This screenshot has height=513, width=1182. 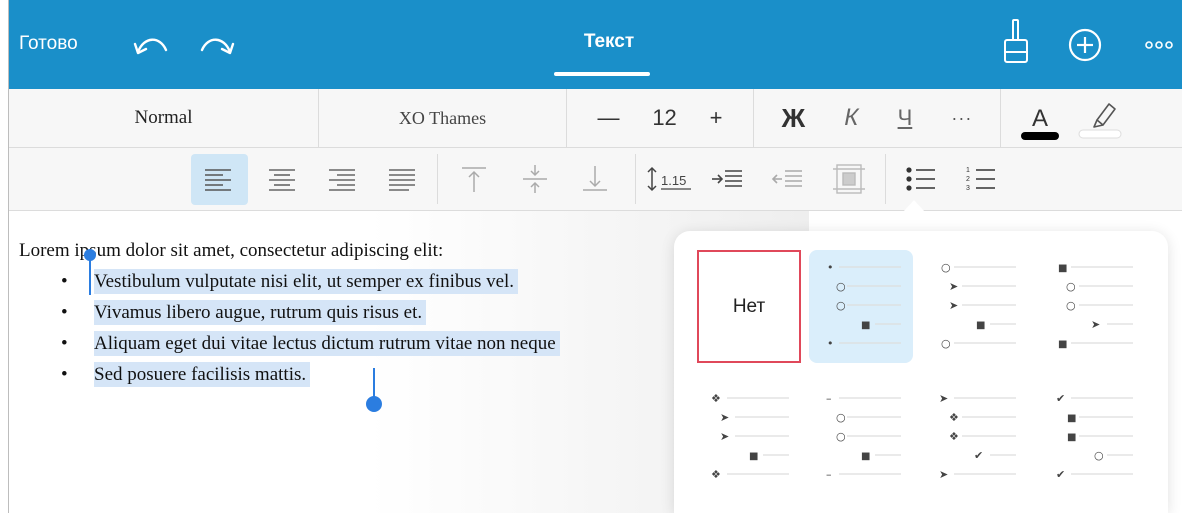 I want to click on done-button: Готово, so click(x=48, y=44).